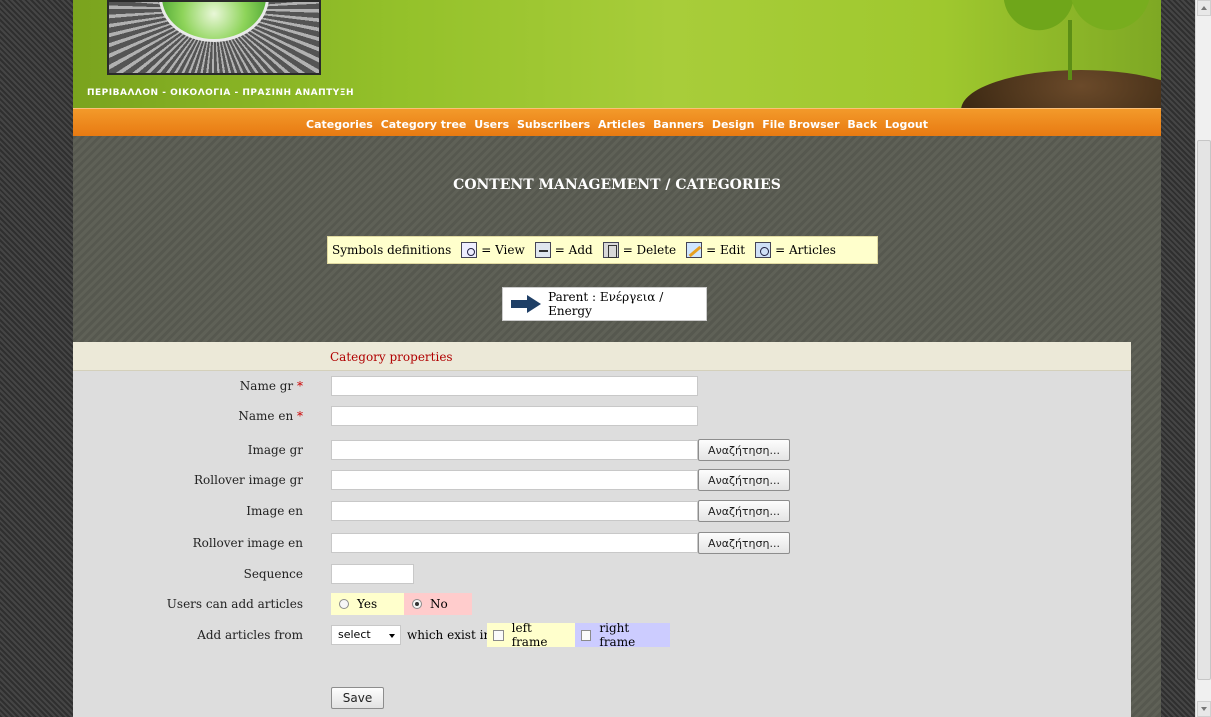  What do you see at coordinates (733, 124) in the screenshot?
I see `nav-design: Design` at bounding box center [733, 124].